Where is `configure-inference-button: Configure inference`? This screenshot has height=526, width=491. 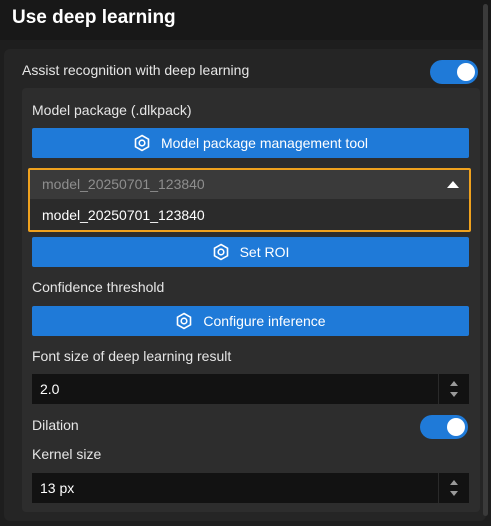
configure-inference-button: Configure inference is located at coordinates (250, 321).